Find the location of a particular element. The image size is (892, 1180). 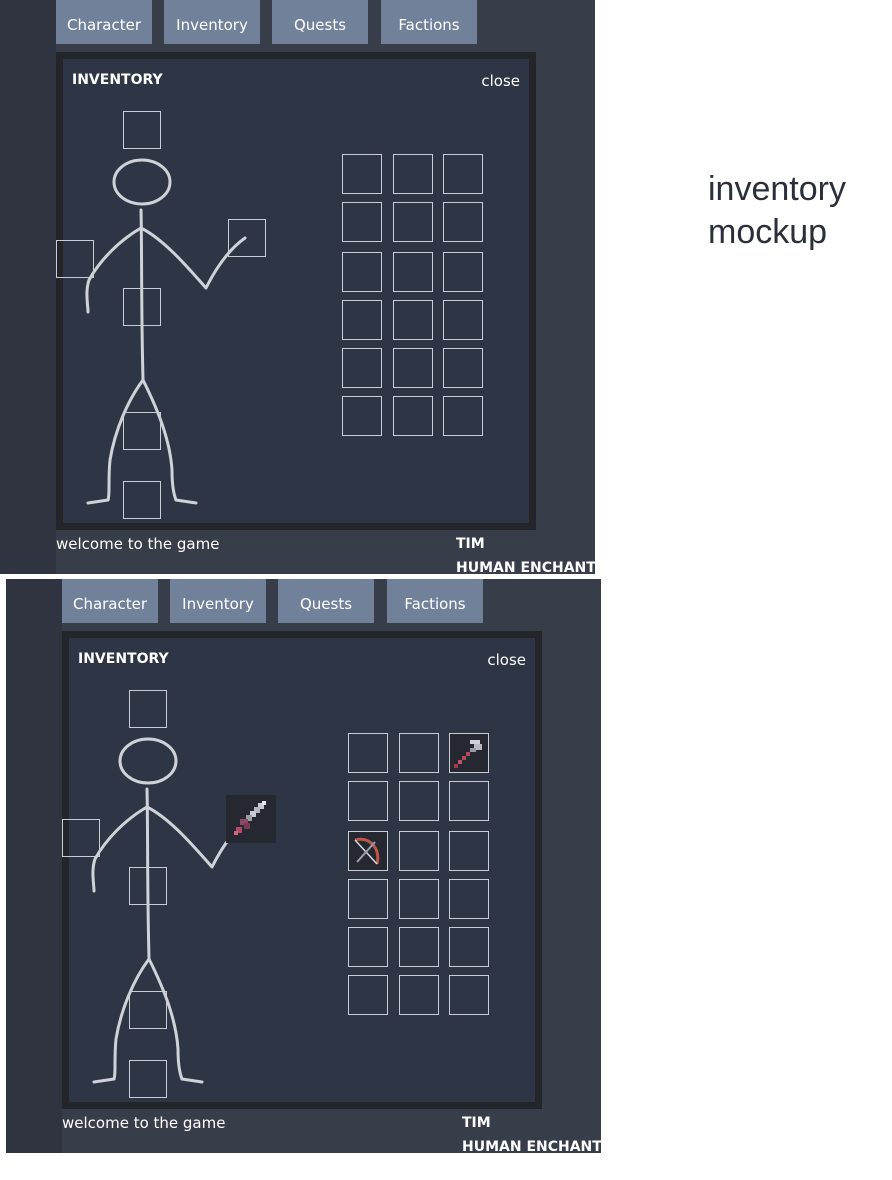

sword-icon is located at coordinates (251, 819).